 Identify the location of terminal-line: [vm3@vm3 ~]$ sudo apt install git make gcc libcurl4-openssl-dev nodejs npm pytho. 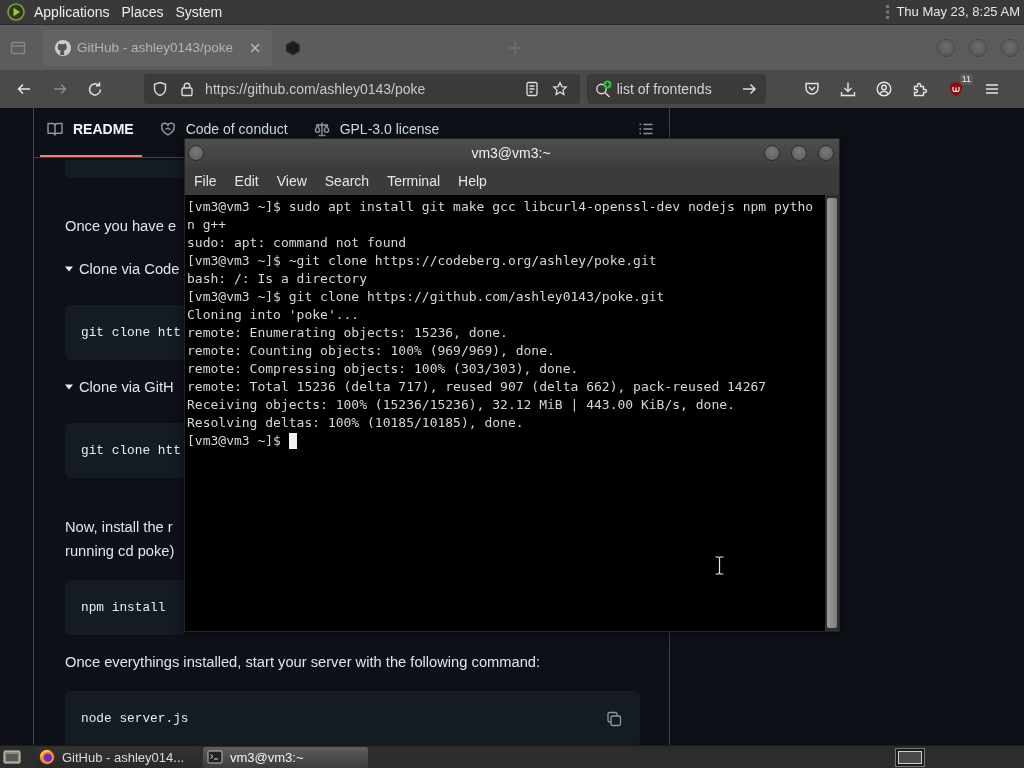
(500, 207).